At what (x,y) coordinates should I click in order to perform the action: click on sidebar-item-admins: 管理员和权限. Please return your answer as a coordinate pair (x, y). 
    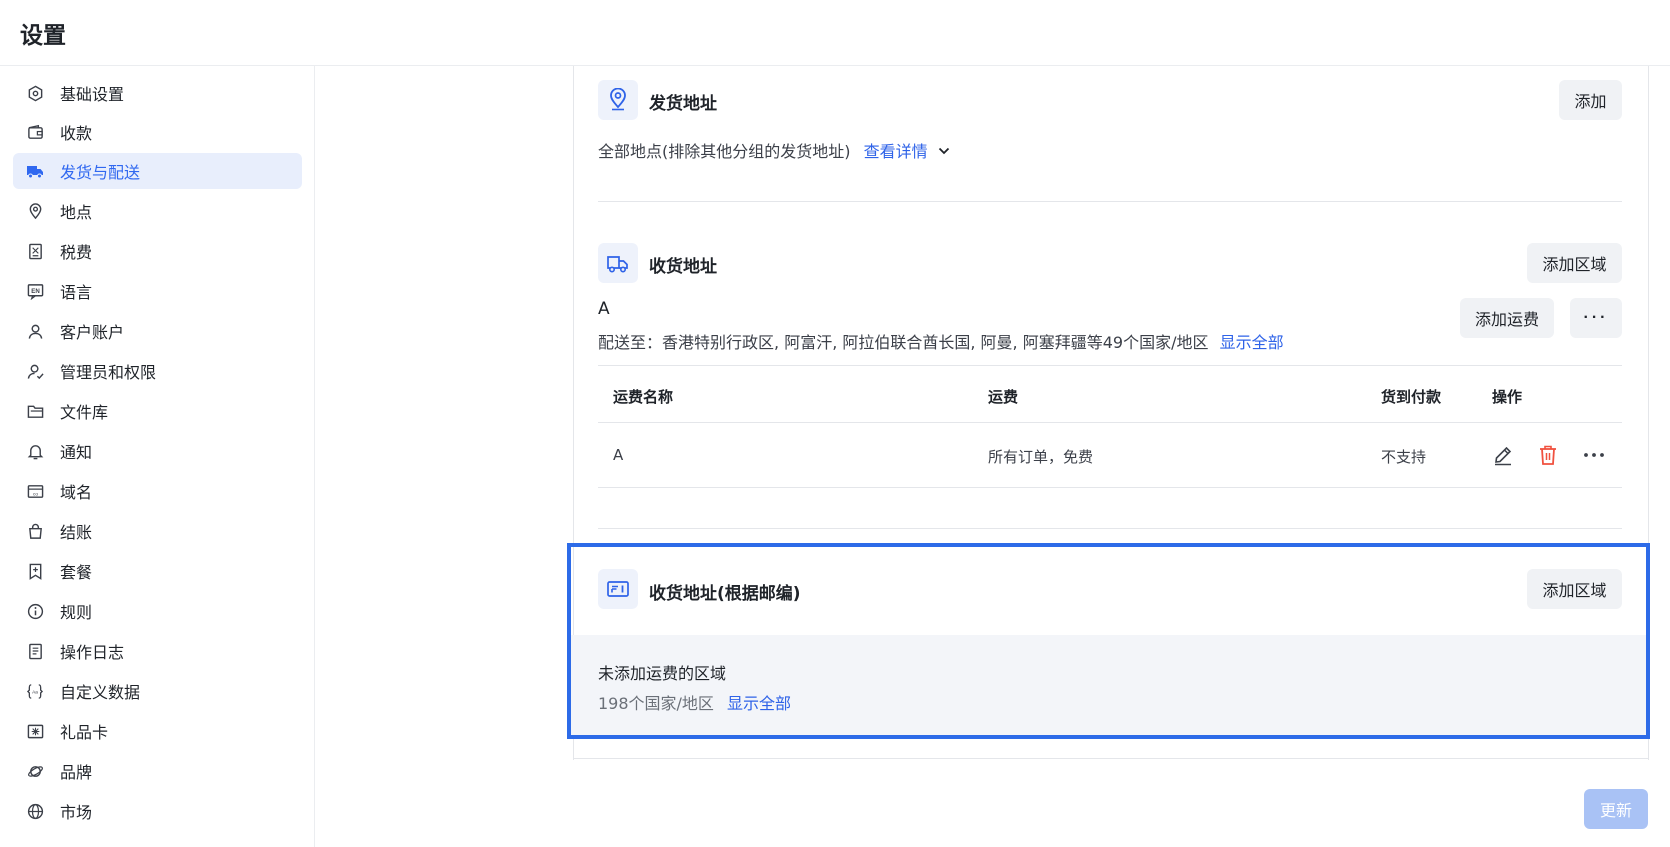
    Looking at the image, I should click on (157, 371).